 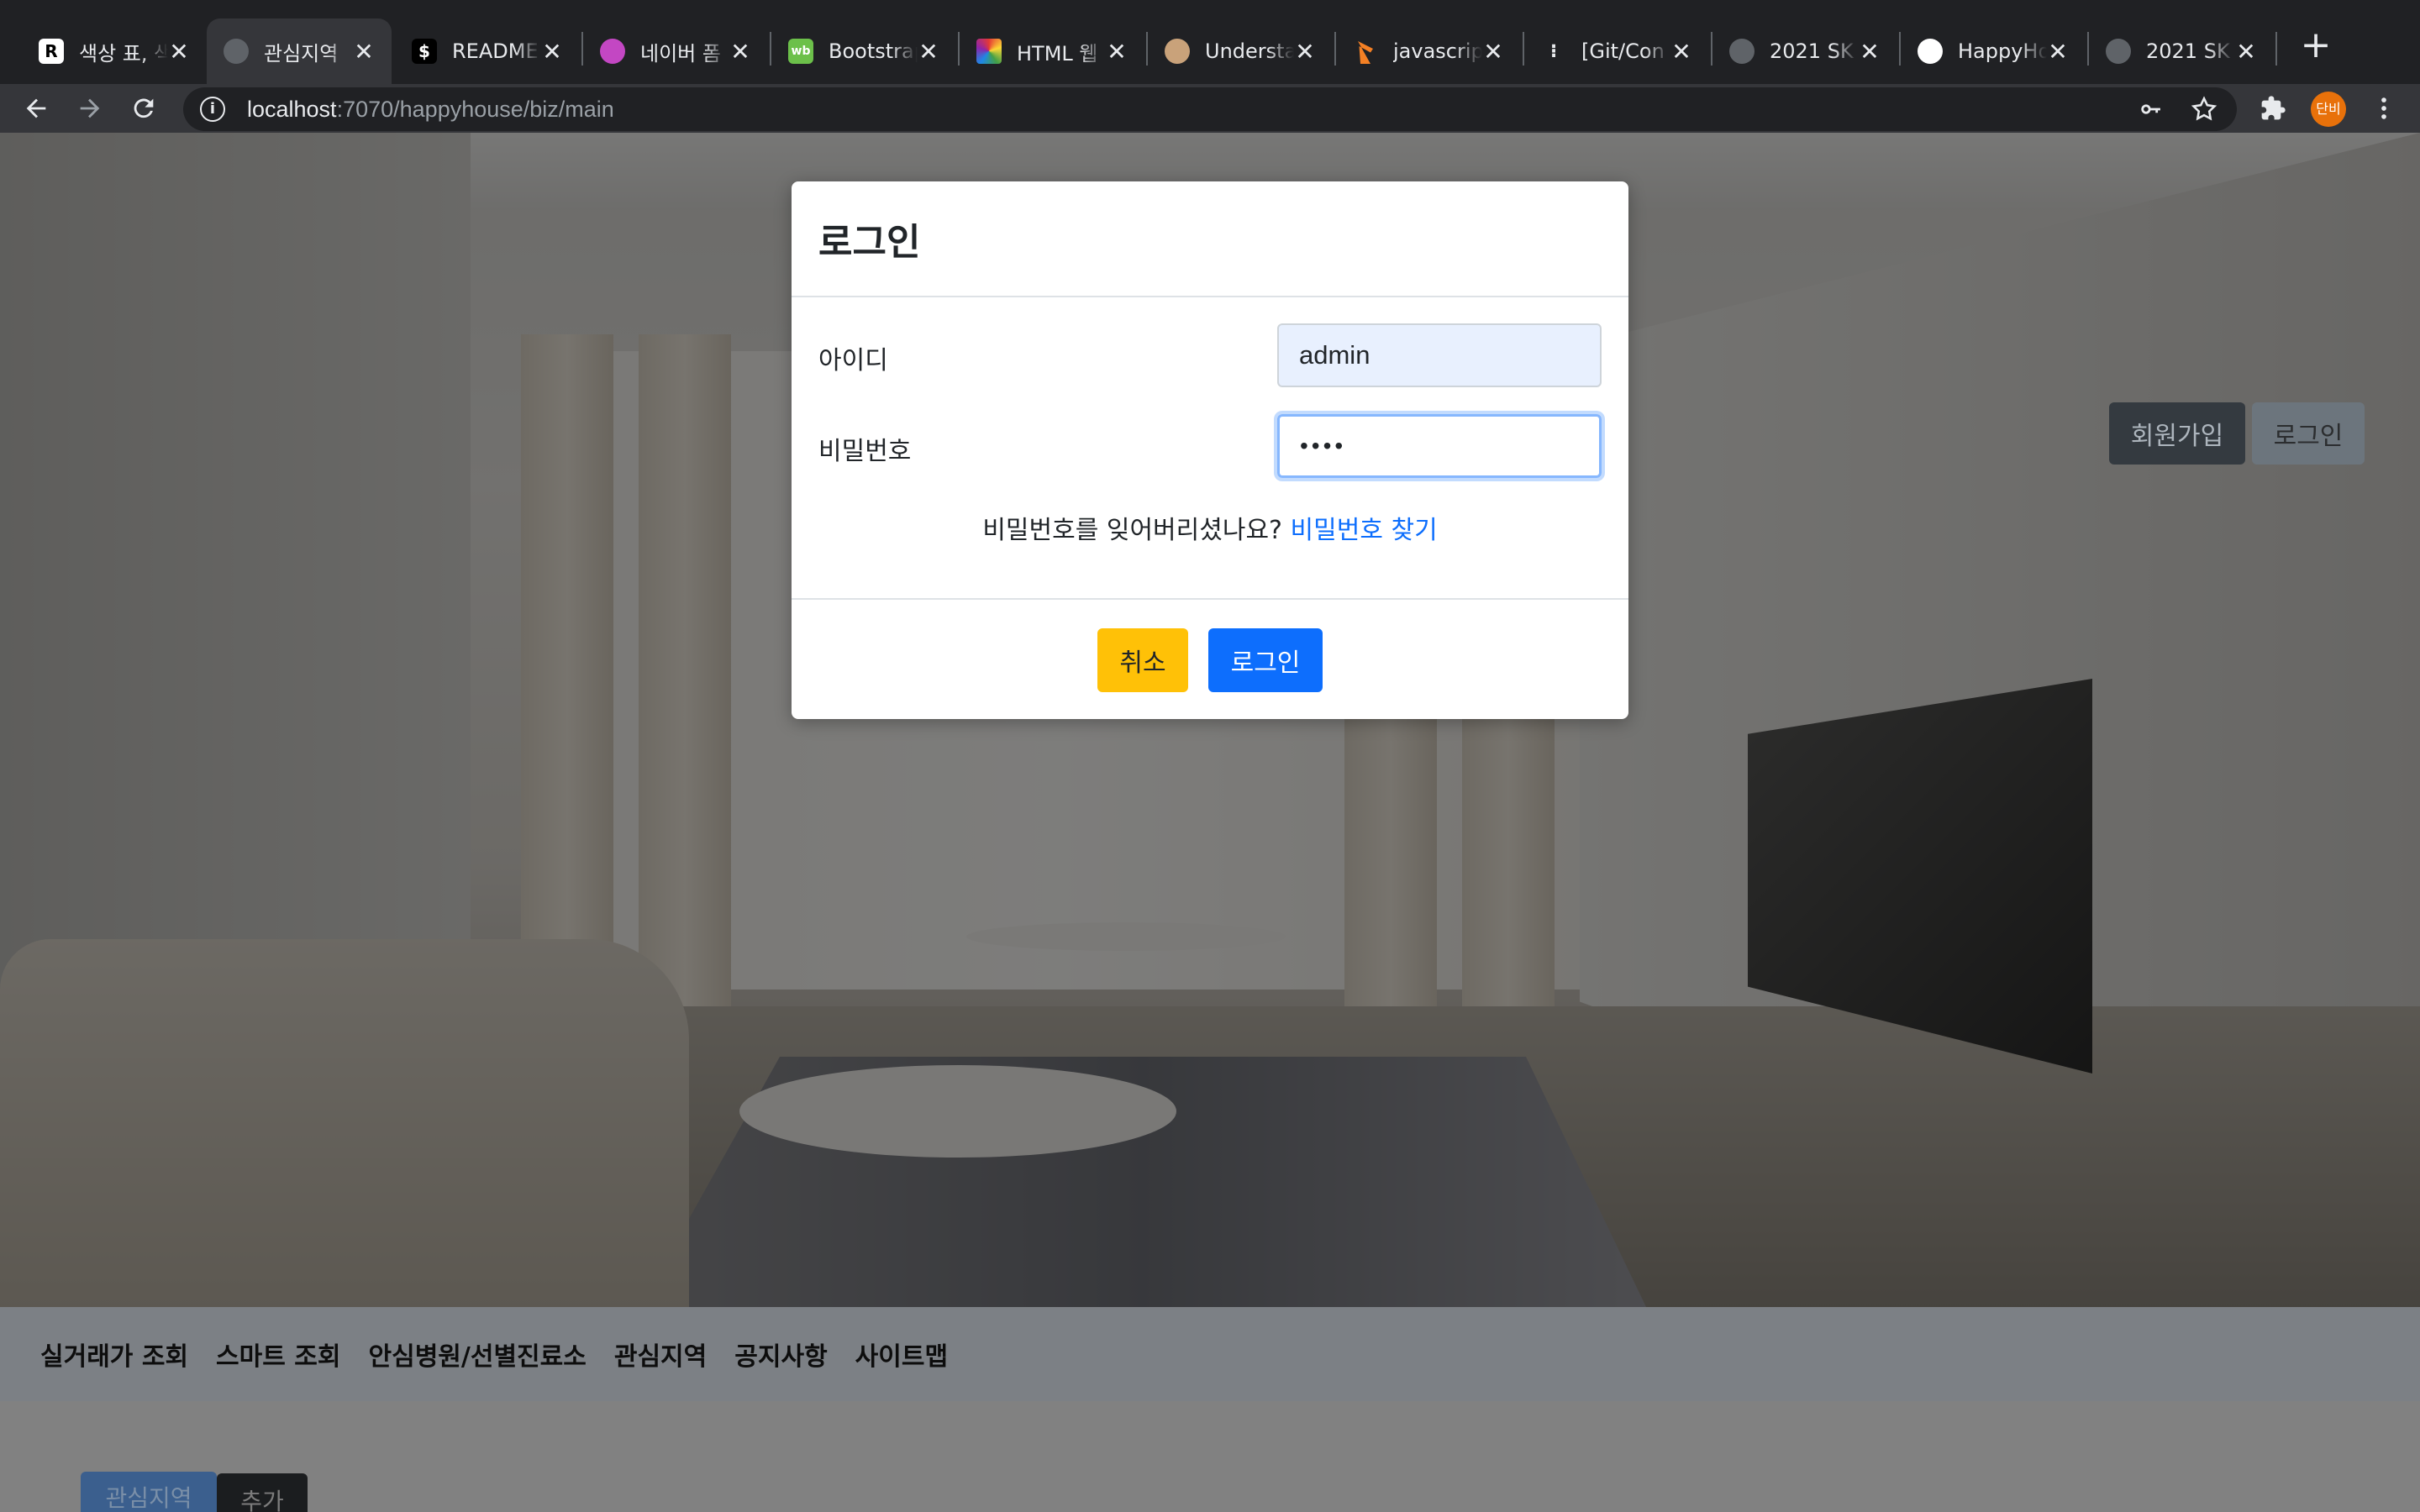 I want to click on tab-add: 추가, so click(x=262, y=1492).